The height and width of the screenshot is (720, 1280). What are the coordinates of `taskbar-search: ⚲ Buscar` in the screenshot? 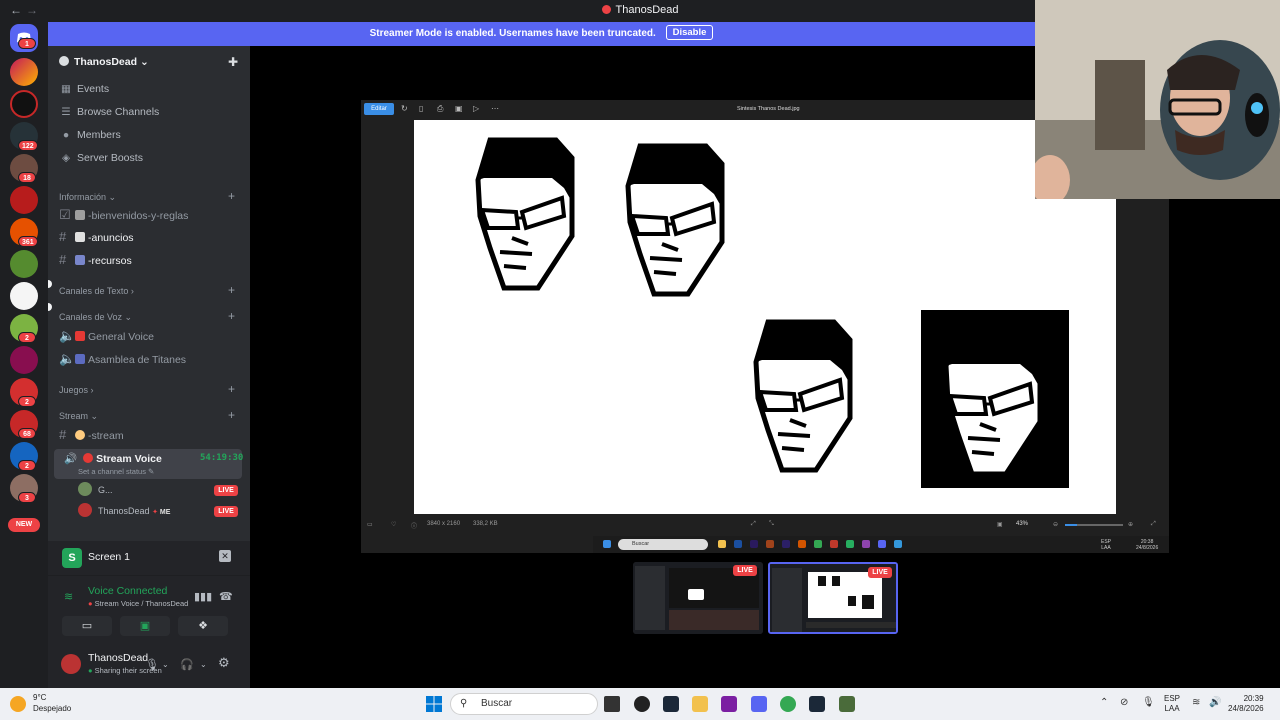 It's located at (524, 704).